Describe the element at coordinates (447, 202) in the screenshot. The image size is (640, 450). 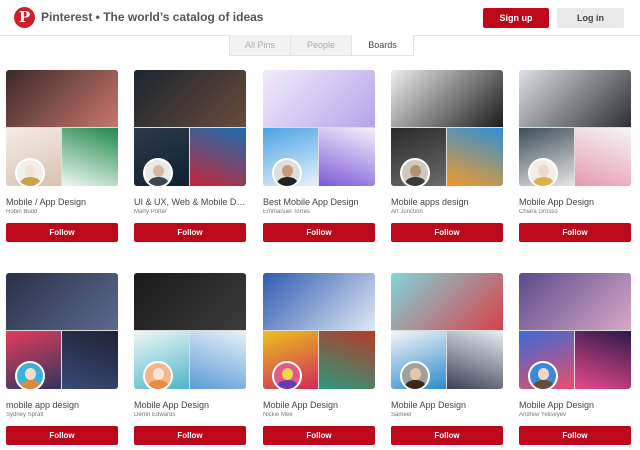
I see `board-title: Mobile apps design` at that location.